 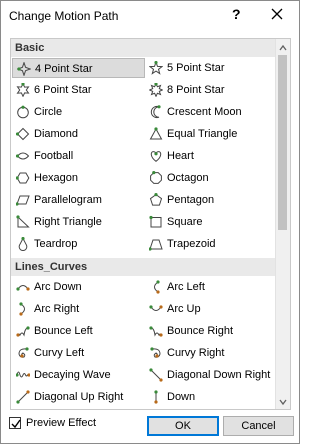 What do you see at coordinates (188, 178) in the screenshot?
I see `motion-path-label: Octagon` at bounding box center [188, 178].